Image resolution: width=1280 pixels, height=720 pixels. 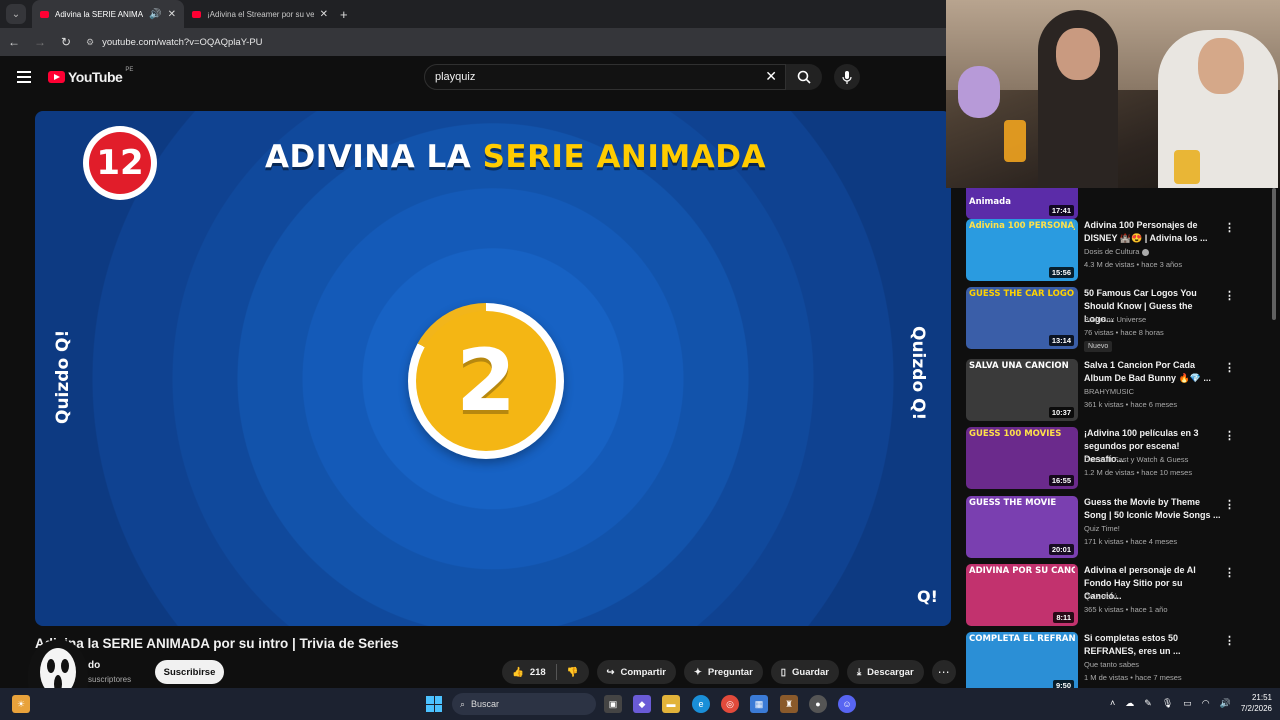 I want to click on url-field: youtube.com/watch?v=OQAQplaY-PU, so click(x=182, y=42).